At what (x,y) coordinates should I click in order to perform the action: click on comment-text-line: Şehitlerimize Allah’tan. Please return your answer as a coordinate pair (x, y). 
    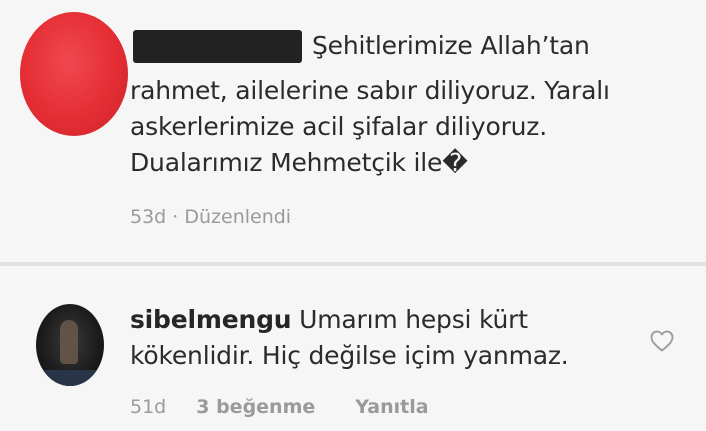
    Looking at the image, I should click on (451, 45).